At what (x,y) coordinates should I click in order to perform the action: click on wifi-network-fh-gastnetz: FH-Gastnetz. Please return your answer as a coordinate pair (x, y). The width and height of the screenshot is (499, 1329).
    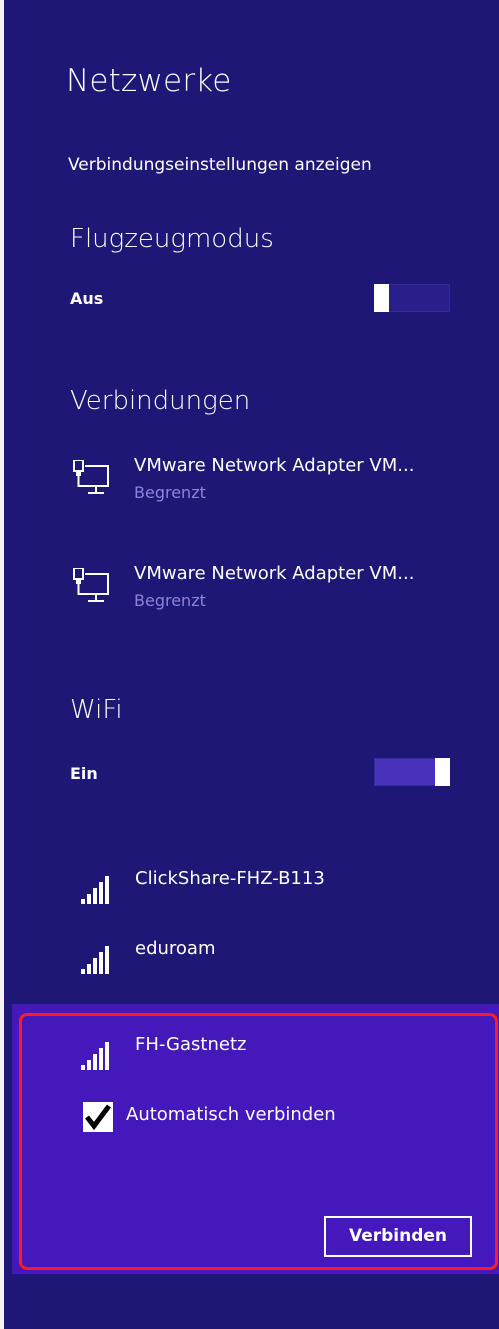
    Looking at the image, I should click on (251, 1056).